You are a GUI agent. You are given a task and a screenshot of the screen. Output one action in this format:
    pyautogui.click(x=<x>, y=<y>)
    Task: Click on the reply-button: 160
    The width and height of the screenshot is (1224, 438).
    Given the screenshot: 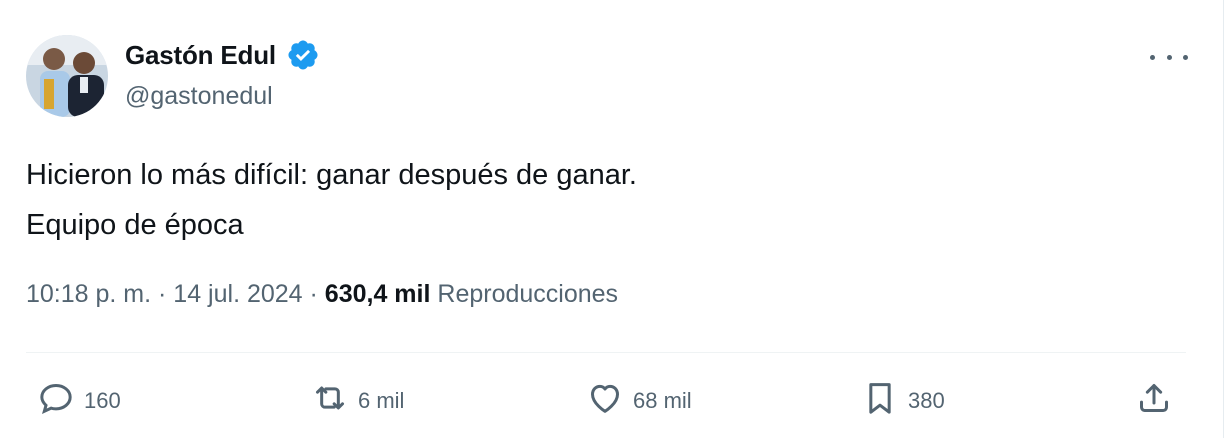 What is the action you would take?
    pyautogui.click(x=78, y=401)
    